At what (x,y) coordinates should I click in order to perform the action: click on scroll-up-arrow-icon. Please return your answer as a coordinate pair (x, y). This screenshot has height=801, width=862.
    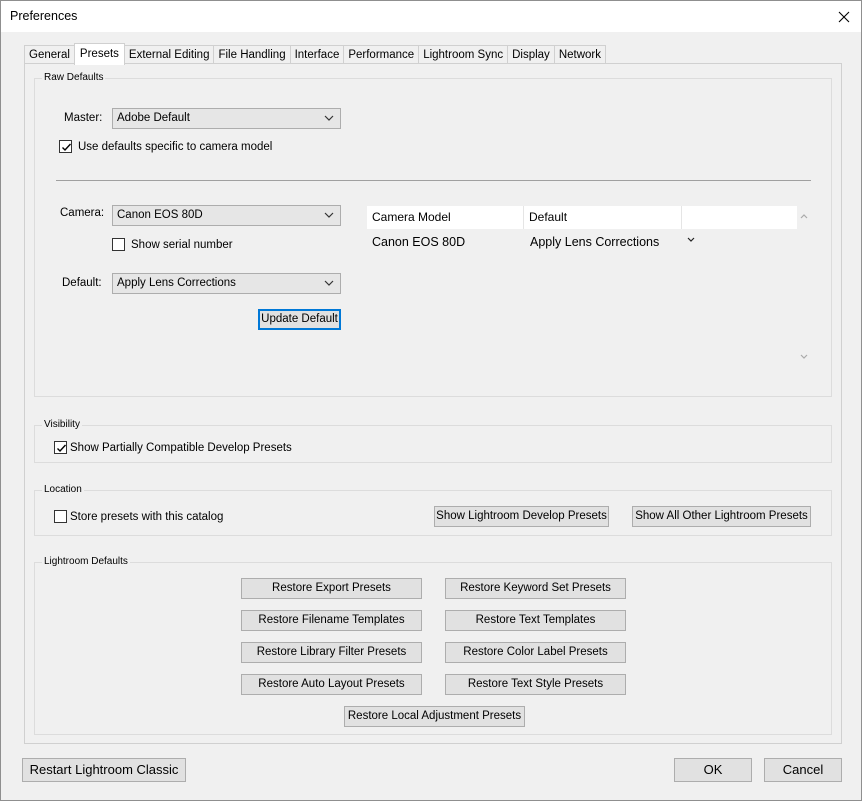
    Looking at the image, I should click on (804, 216).